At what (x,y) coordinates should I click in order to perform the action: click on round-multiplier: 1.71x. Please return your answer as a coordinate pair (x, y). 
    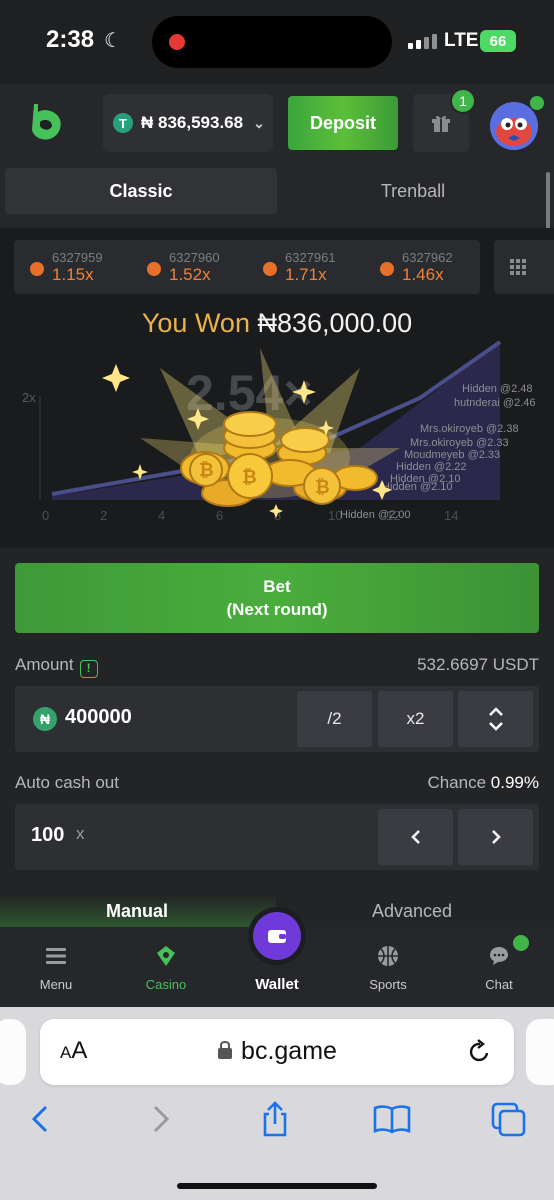
    Looking at the image, I should click on (306, 274).